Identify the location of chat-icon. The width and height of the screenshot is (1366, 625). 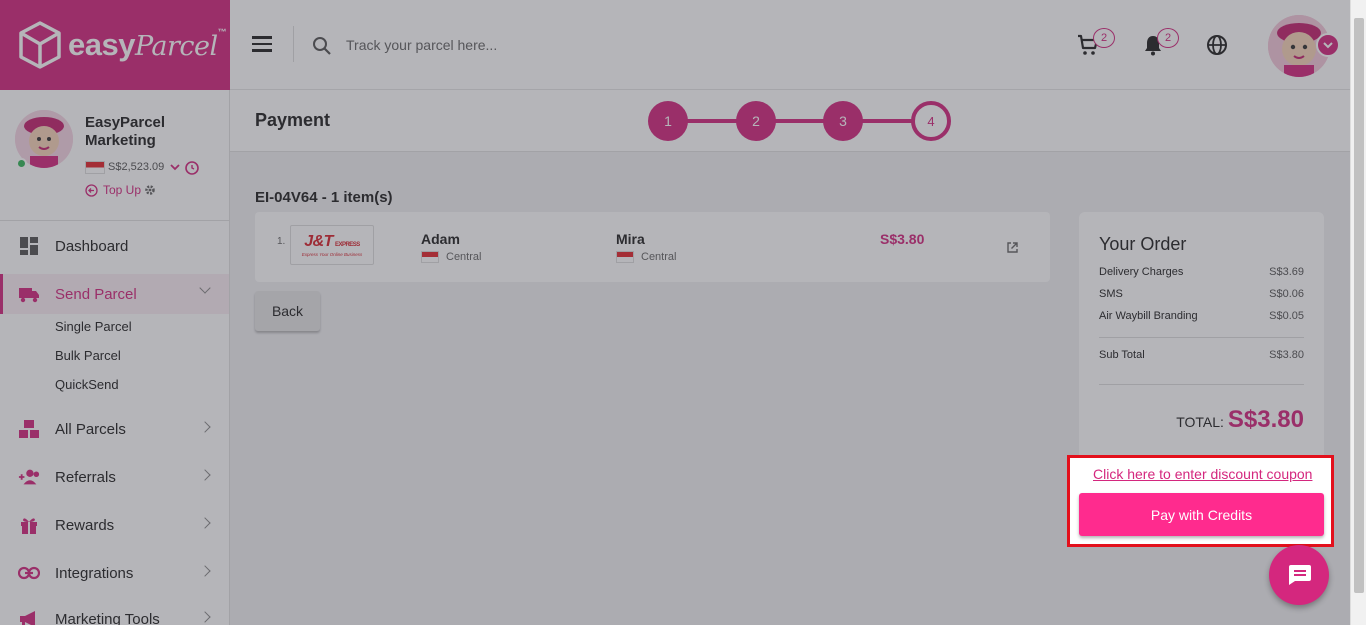
(1300, 575).